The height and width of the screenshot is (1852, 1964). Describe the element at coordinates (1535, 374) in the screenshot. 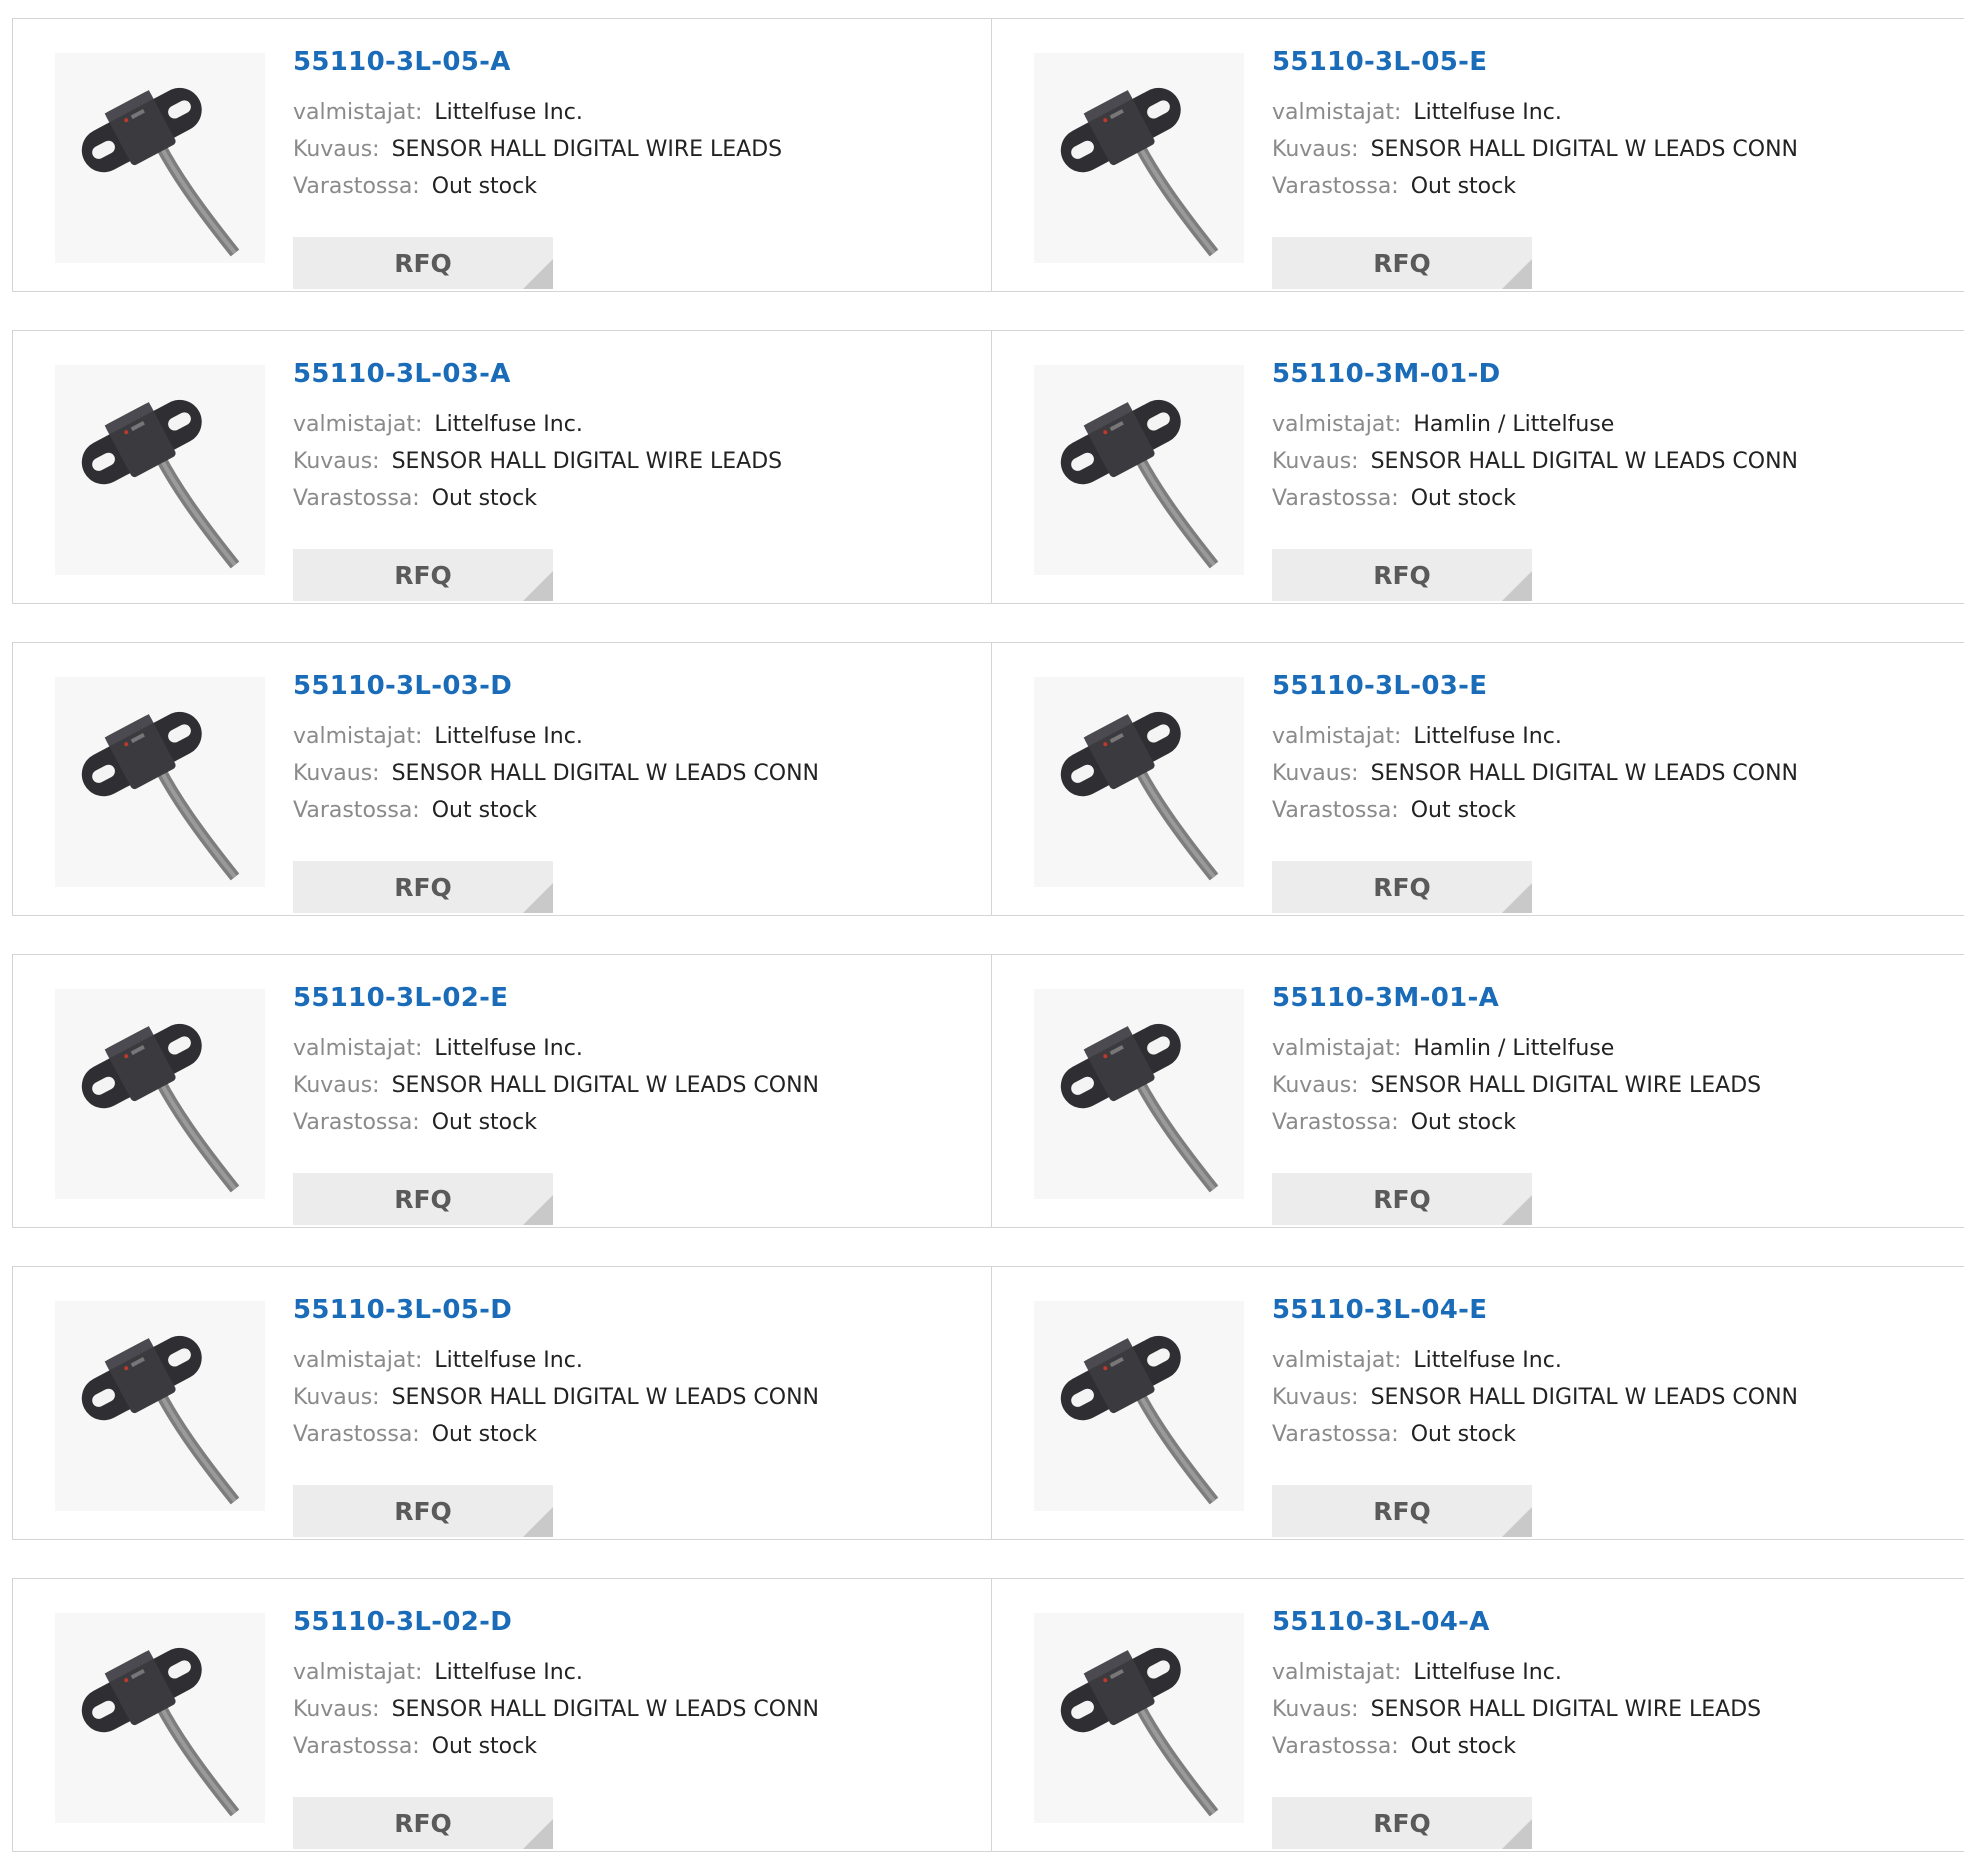

I see `part-number-link: 55110-3M-01-D` at that location.